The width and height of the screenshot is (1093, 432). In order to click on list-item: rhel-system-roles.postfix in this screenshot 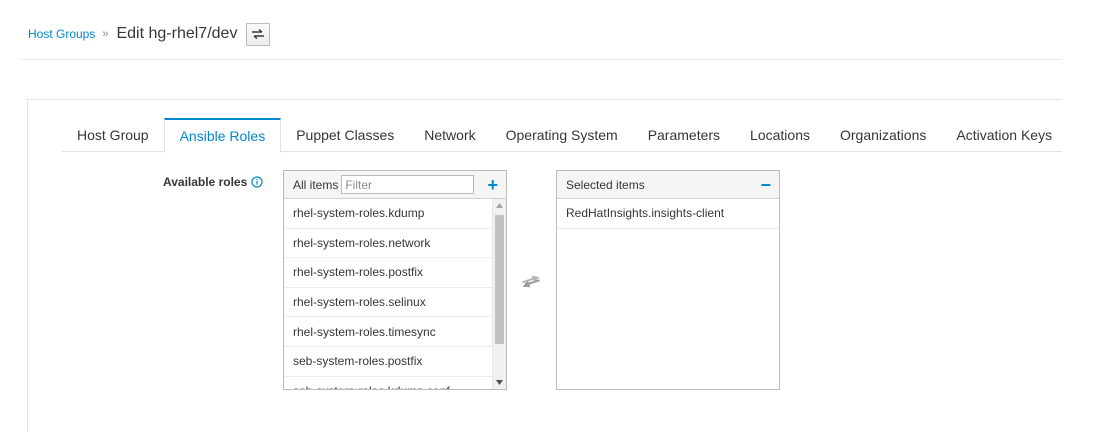, I will do `click(388, 273)`.